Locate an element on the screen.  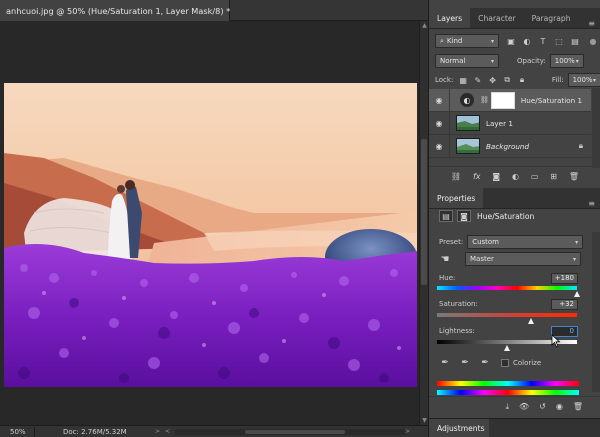
hue-value-field: +180 is located at coordinates (564, 278).